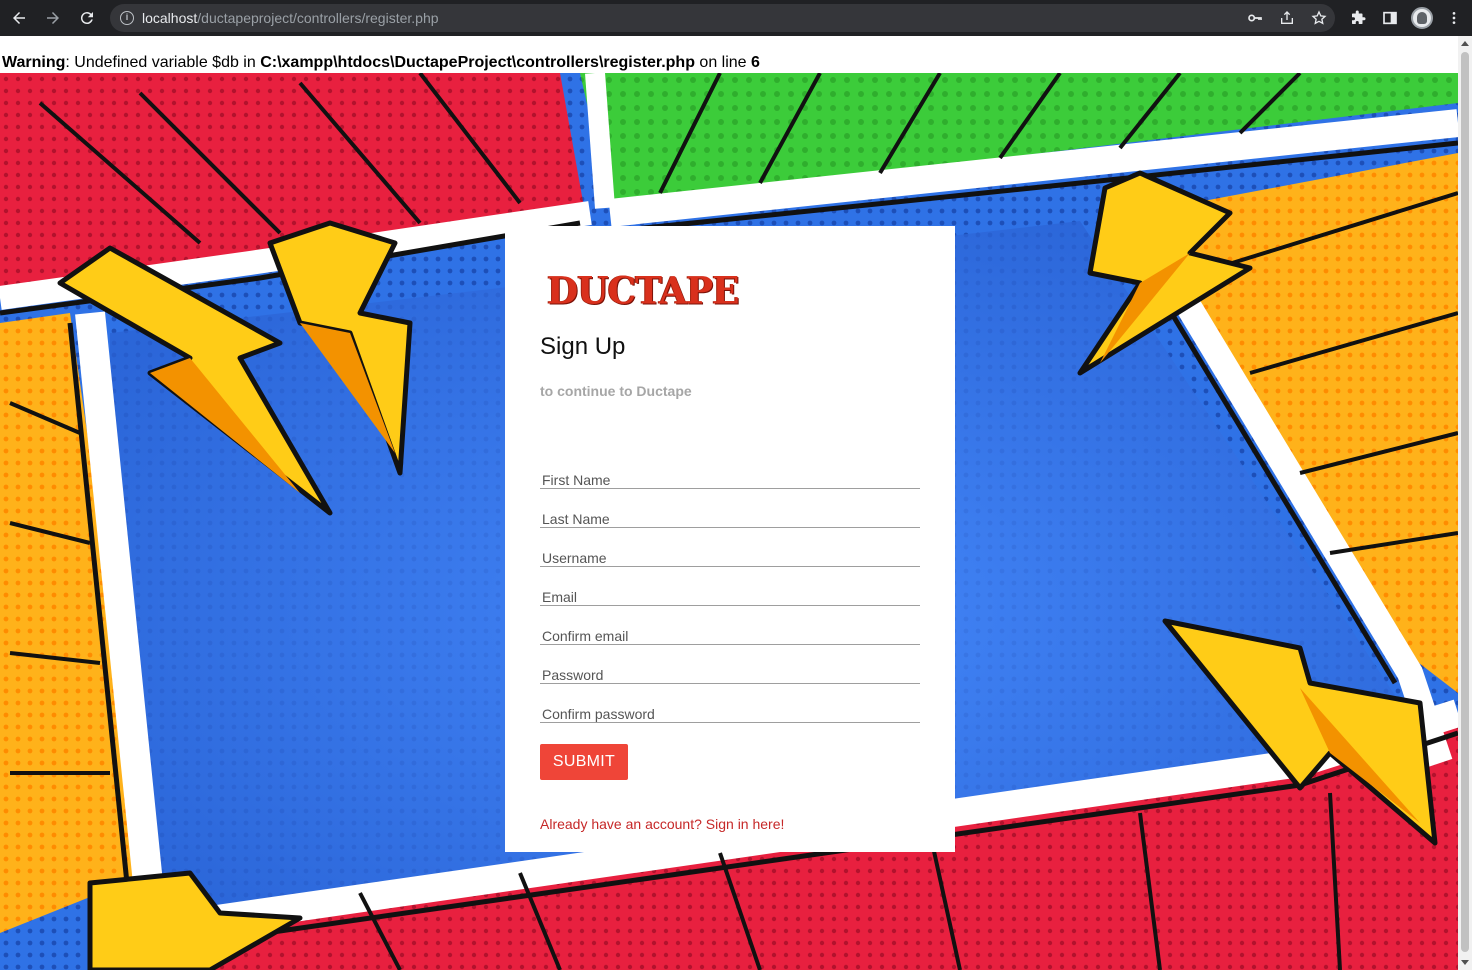  What do you see at coordinates (584, 762) in the screenshot?
I see `submit-button: SUBMIT` at bounding box center [584, 762].